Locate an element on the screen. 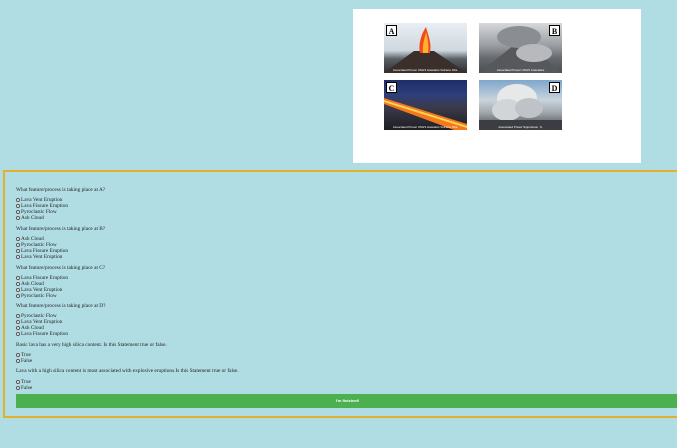 The height and width of the screenshot is (448, 677). photo-caption: Associated Press/ USGS Cascades is located at coordinates (520, 70).